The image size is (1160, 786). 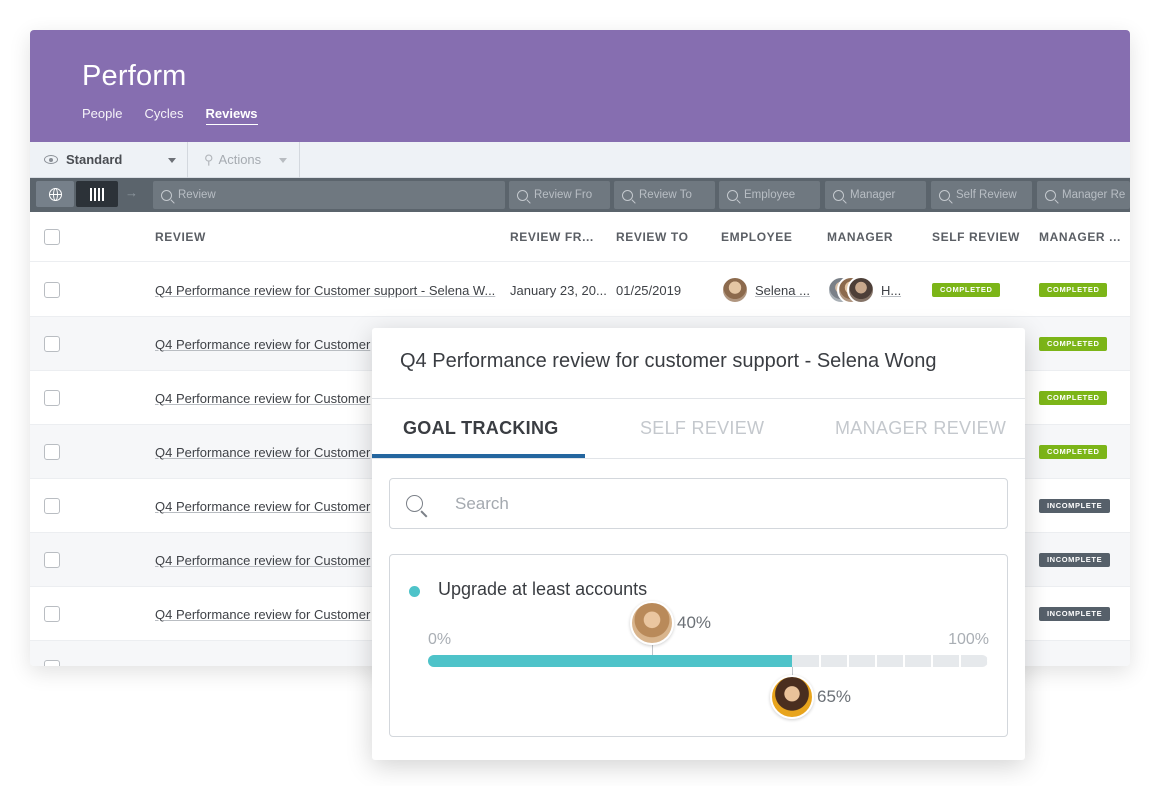 I want to click on globe-button, so click(x=55, y=194).